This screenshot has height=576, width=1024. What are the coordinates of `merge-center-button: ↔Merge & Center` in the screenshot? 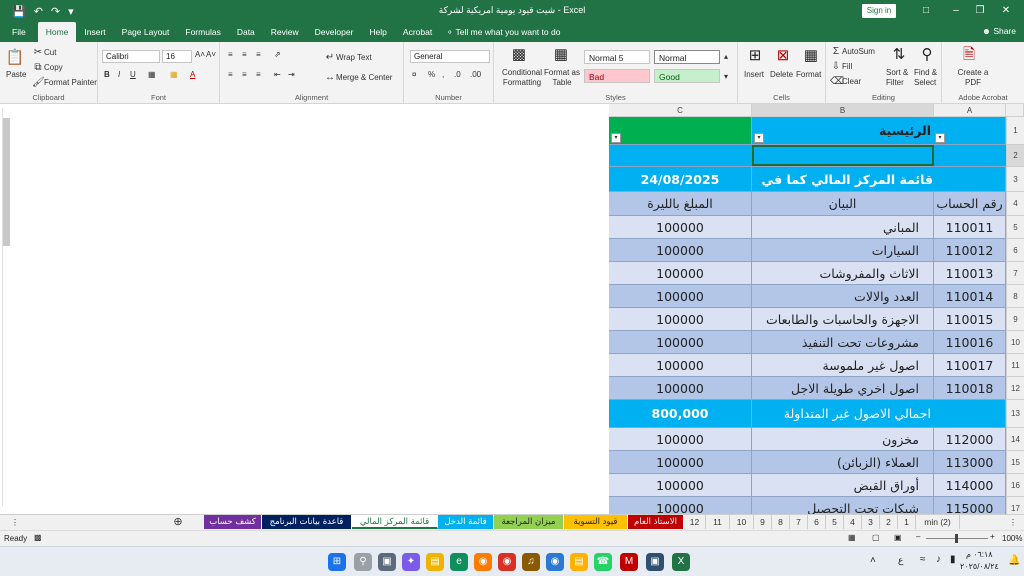 It's located at (358, 78).